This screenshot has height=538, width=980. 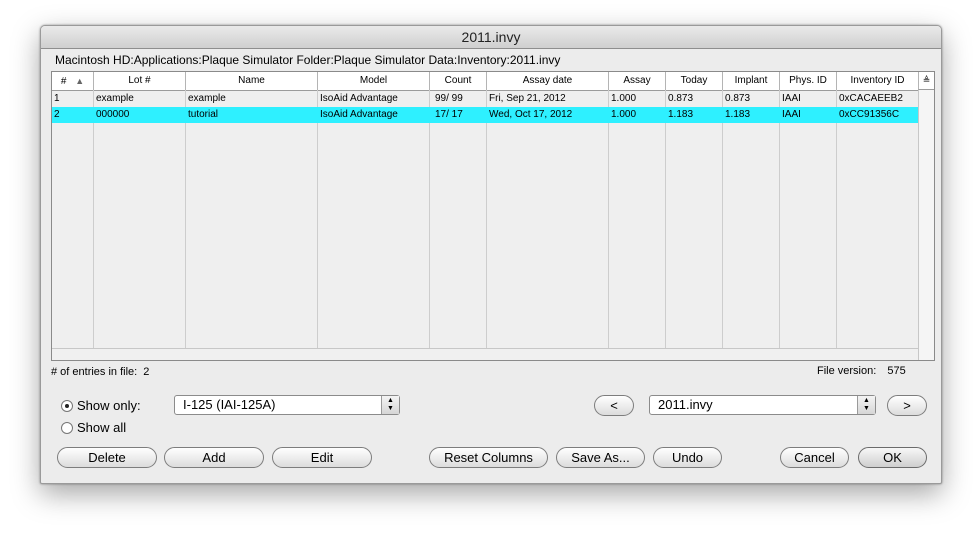 What do you see at coordinates (871, 98) in the screenshot?
I see `cell-inventory-id: 0xCACAEEB2` at bounding box center [871, 98].